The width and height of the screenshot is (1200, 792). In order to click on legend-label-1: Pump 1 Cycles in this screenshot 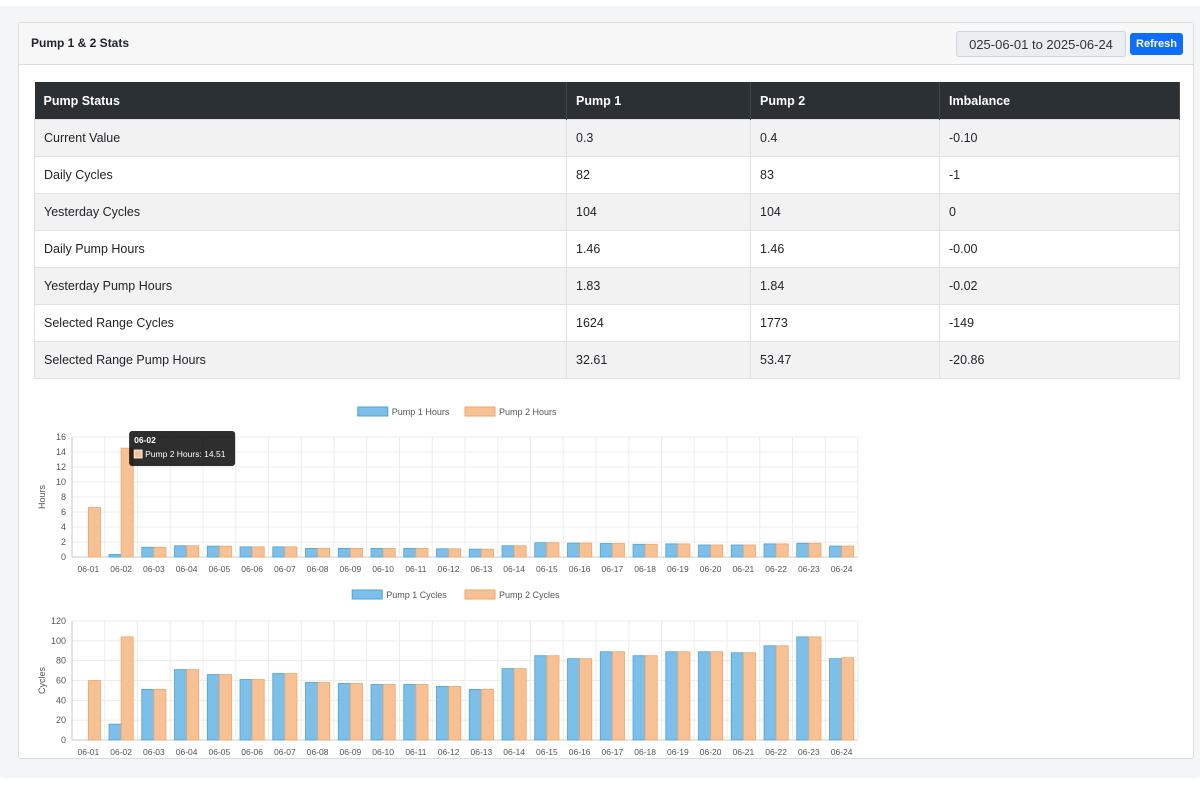, I will do `click(416, 595)`.